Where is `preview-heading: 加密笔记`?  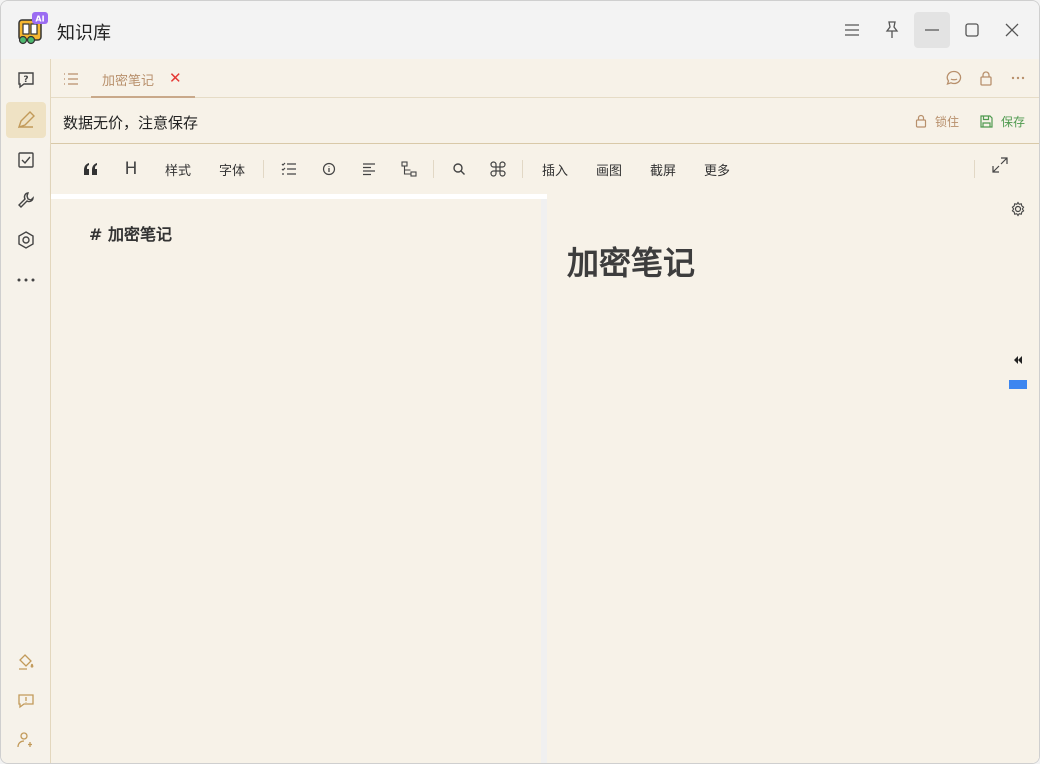
preview-heading: 加密笔记 is located at coordinates (631, 263).